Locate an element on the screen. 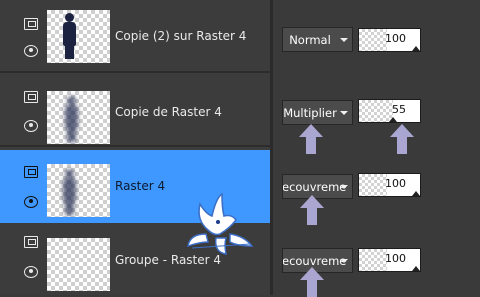  opacity-field: 55 is located at coordinates (389, 111).